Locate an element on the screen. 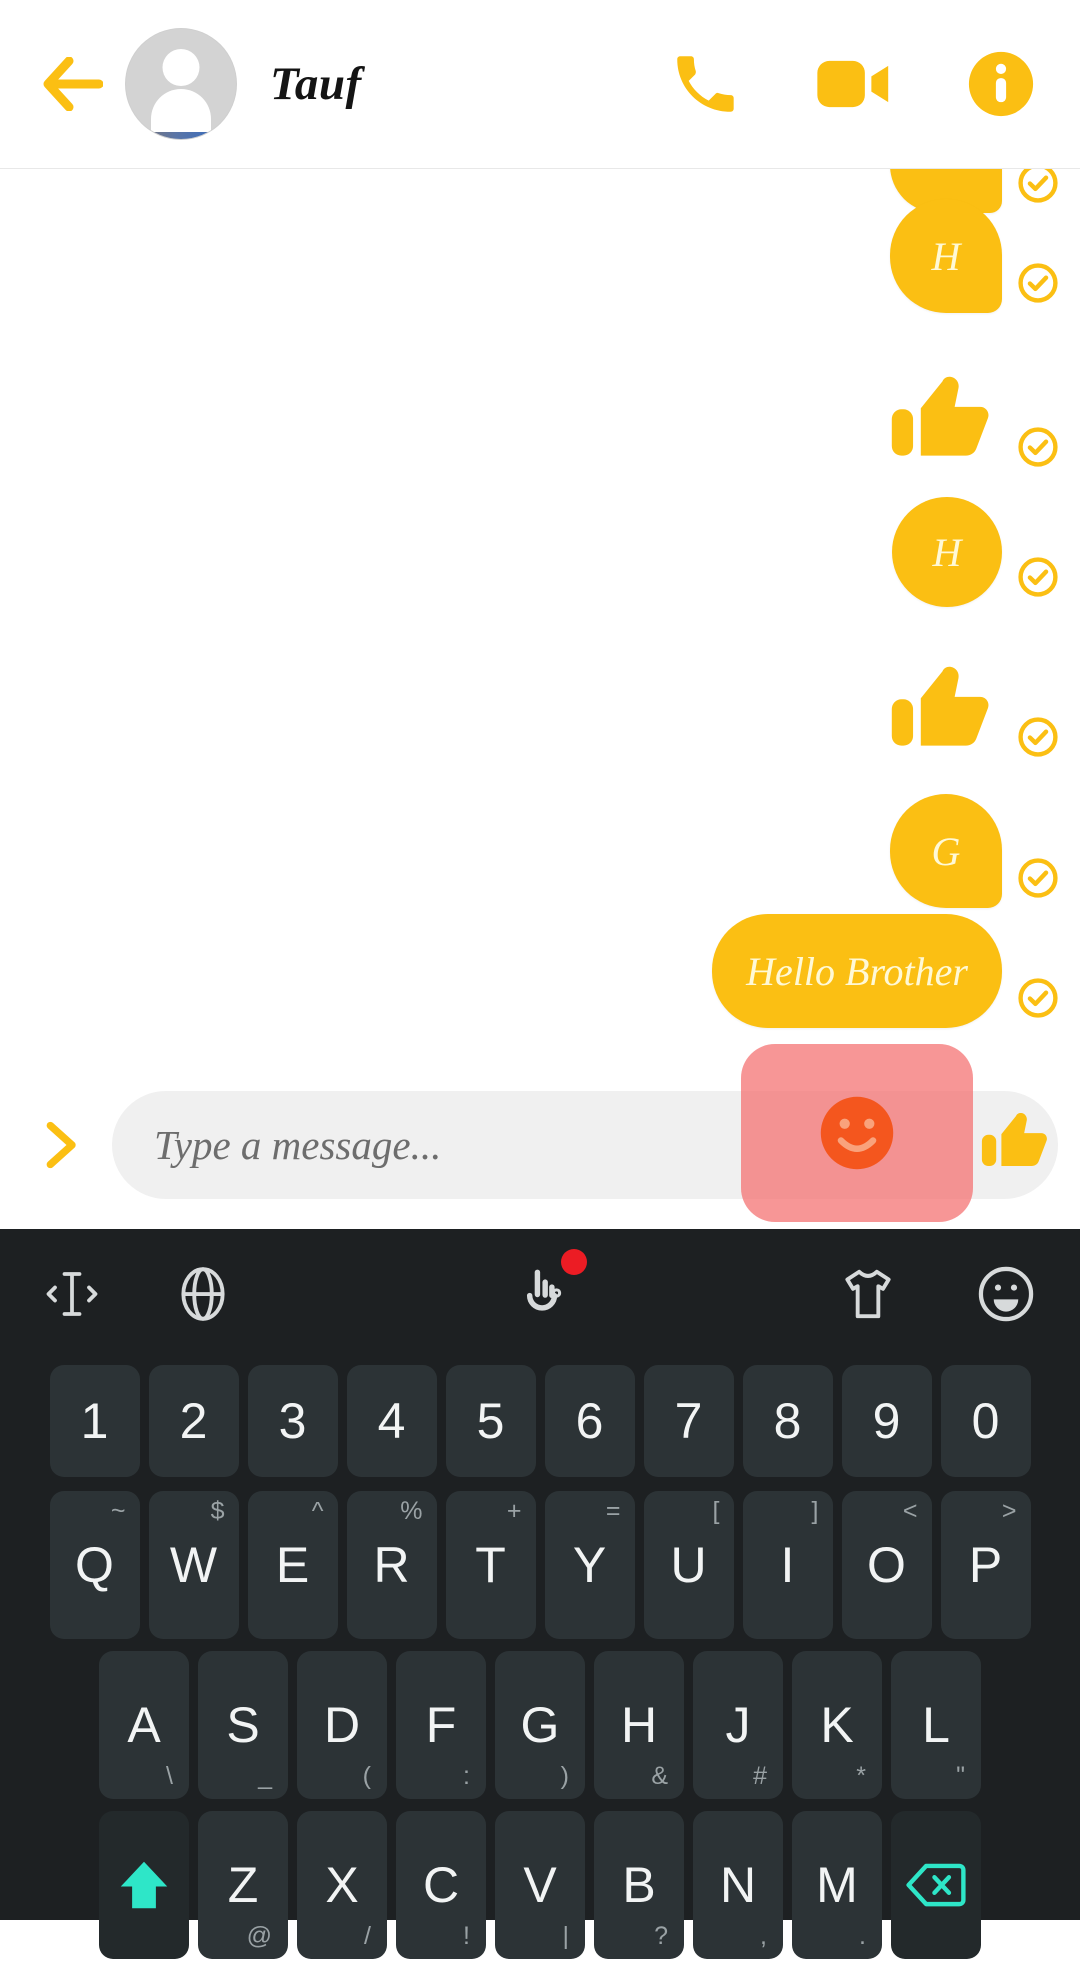 The height and width of the screenshot is (1967, 1080). key-secondary-label: ] is located at coordinates (815, 1511).